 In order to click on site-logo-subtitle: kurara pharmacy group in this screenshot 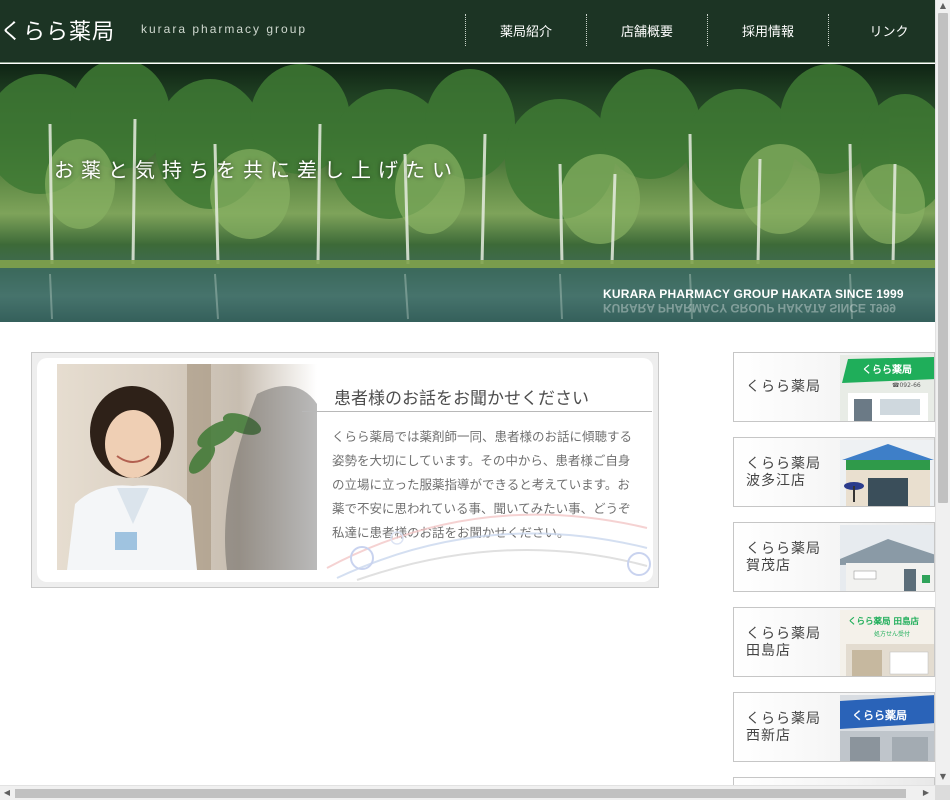, I will do `click(224, 29)`.